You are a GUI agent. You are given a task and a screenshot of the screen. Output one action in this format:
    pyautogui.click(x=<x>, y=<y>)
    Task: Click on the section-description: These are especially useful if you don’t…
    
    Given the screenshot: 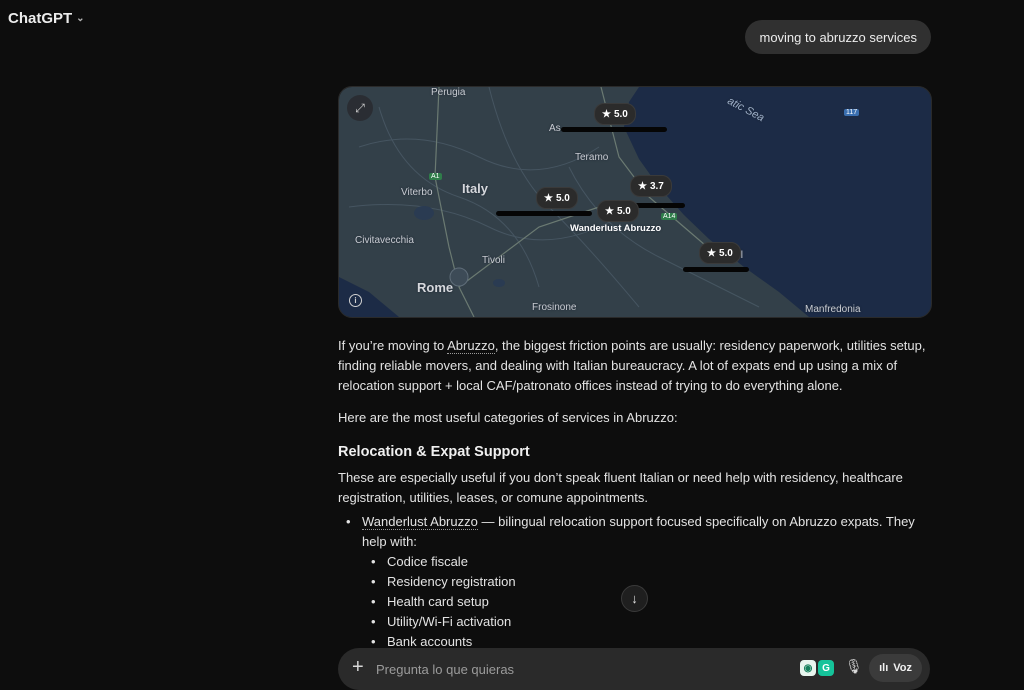 What is the action you would take?
    pyautogui.click(x=620, y=487)
    